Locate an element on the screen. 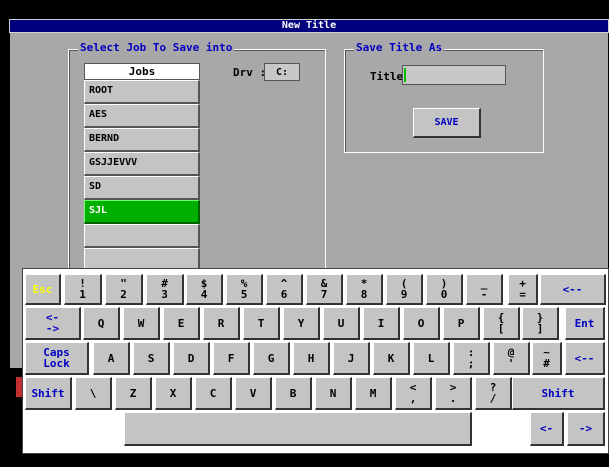  symbol-key: _ - is located at coordinates (484, 289).